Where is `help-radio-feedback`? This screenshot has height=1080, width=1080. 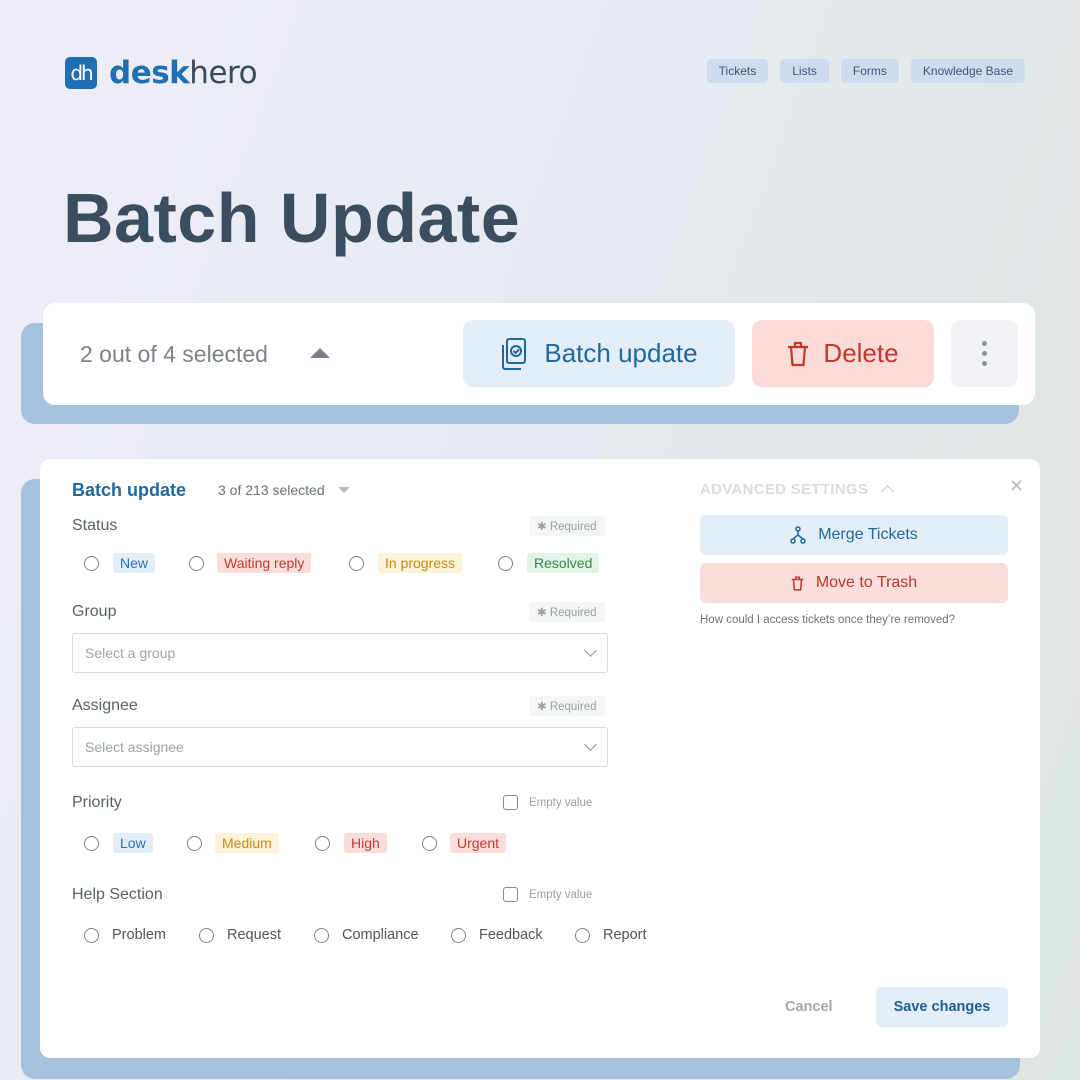
help-radio-feedback is located at coordinates (458, 935).